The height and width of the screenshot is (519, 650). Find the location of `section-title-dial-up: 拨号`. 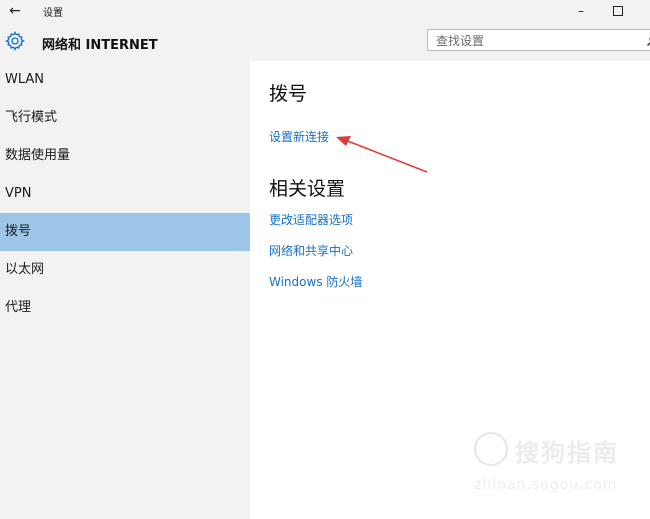

section-title-dial-up: 拨号 is located at coordinates (288, 94).